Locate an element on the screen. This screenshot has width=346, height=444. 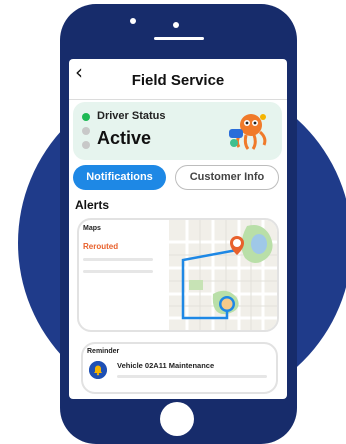
driver-status-card: Driver Status Active is located at coordinates (177, 131).